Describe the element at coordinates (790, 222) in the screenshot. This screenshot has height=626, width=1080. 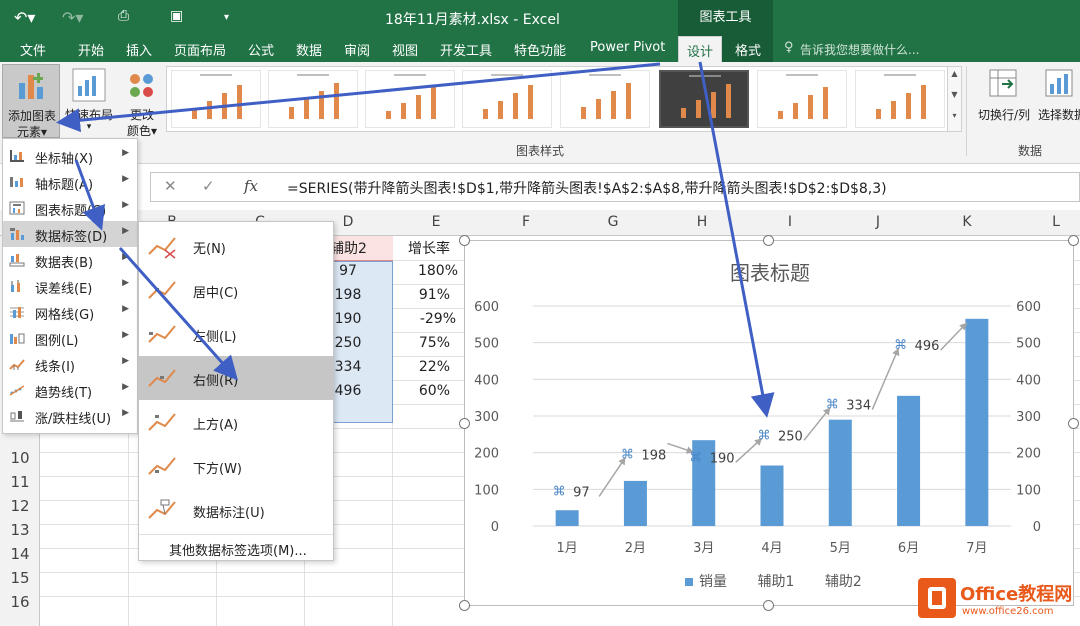
I see `column-header: I` at that location.